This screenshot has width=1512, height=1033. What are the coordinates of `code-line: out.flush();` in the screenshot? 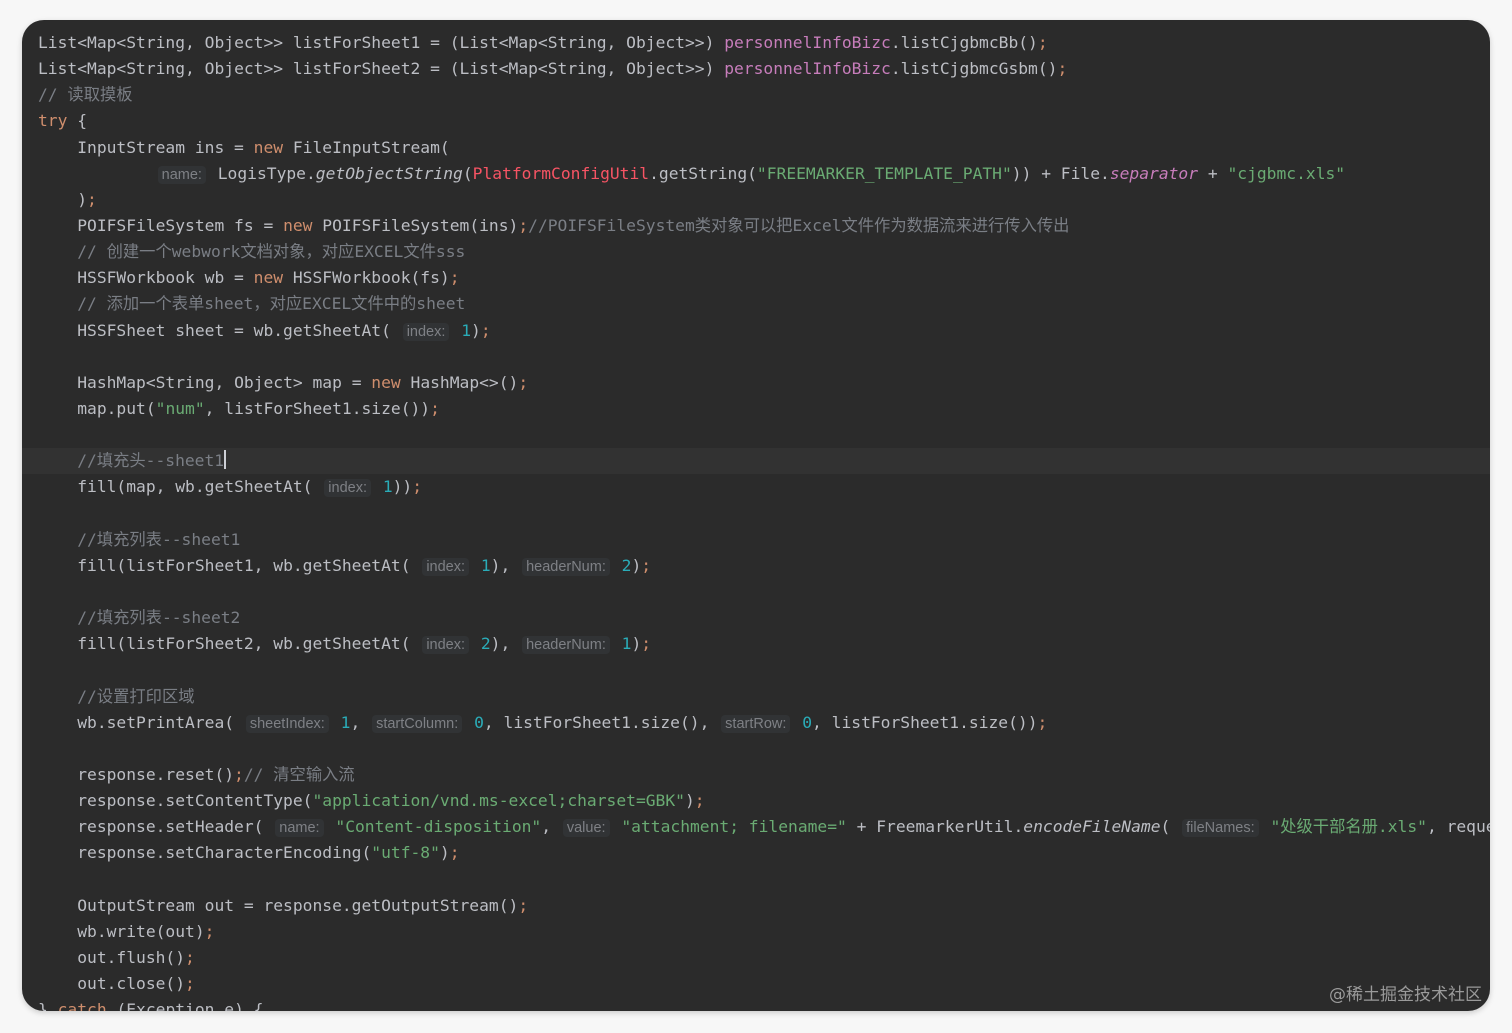 It's located at (756, 958).